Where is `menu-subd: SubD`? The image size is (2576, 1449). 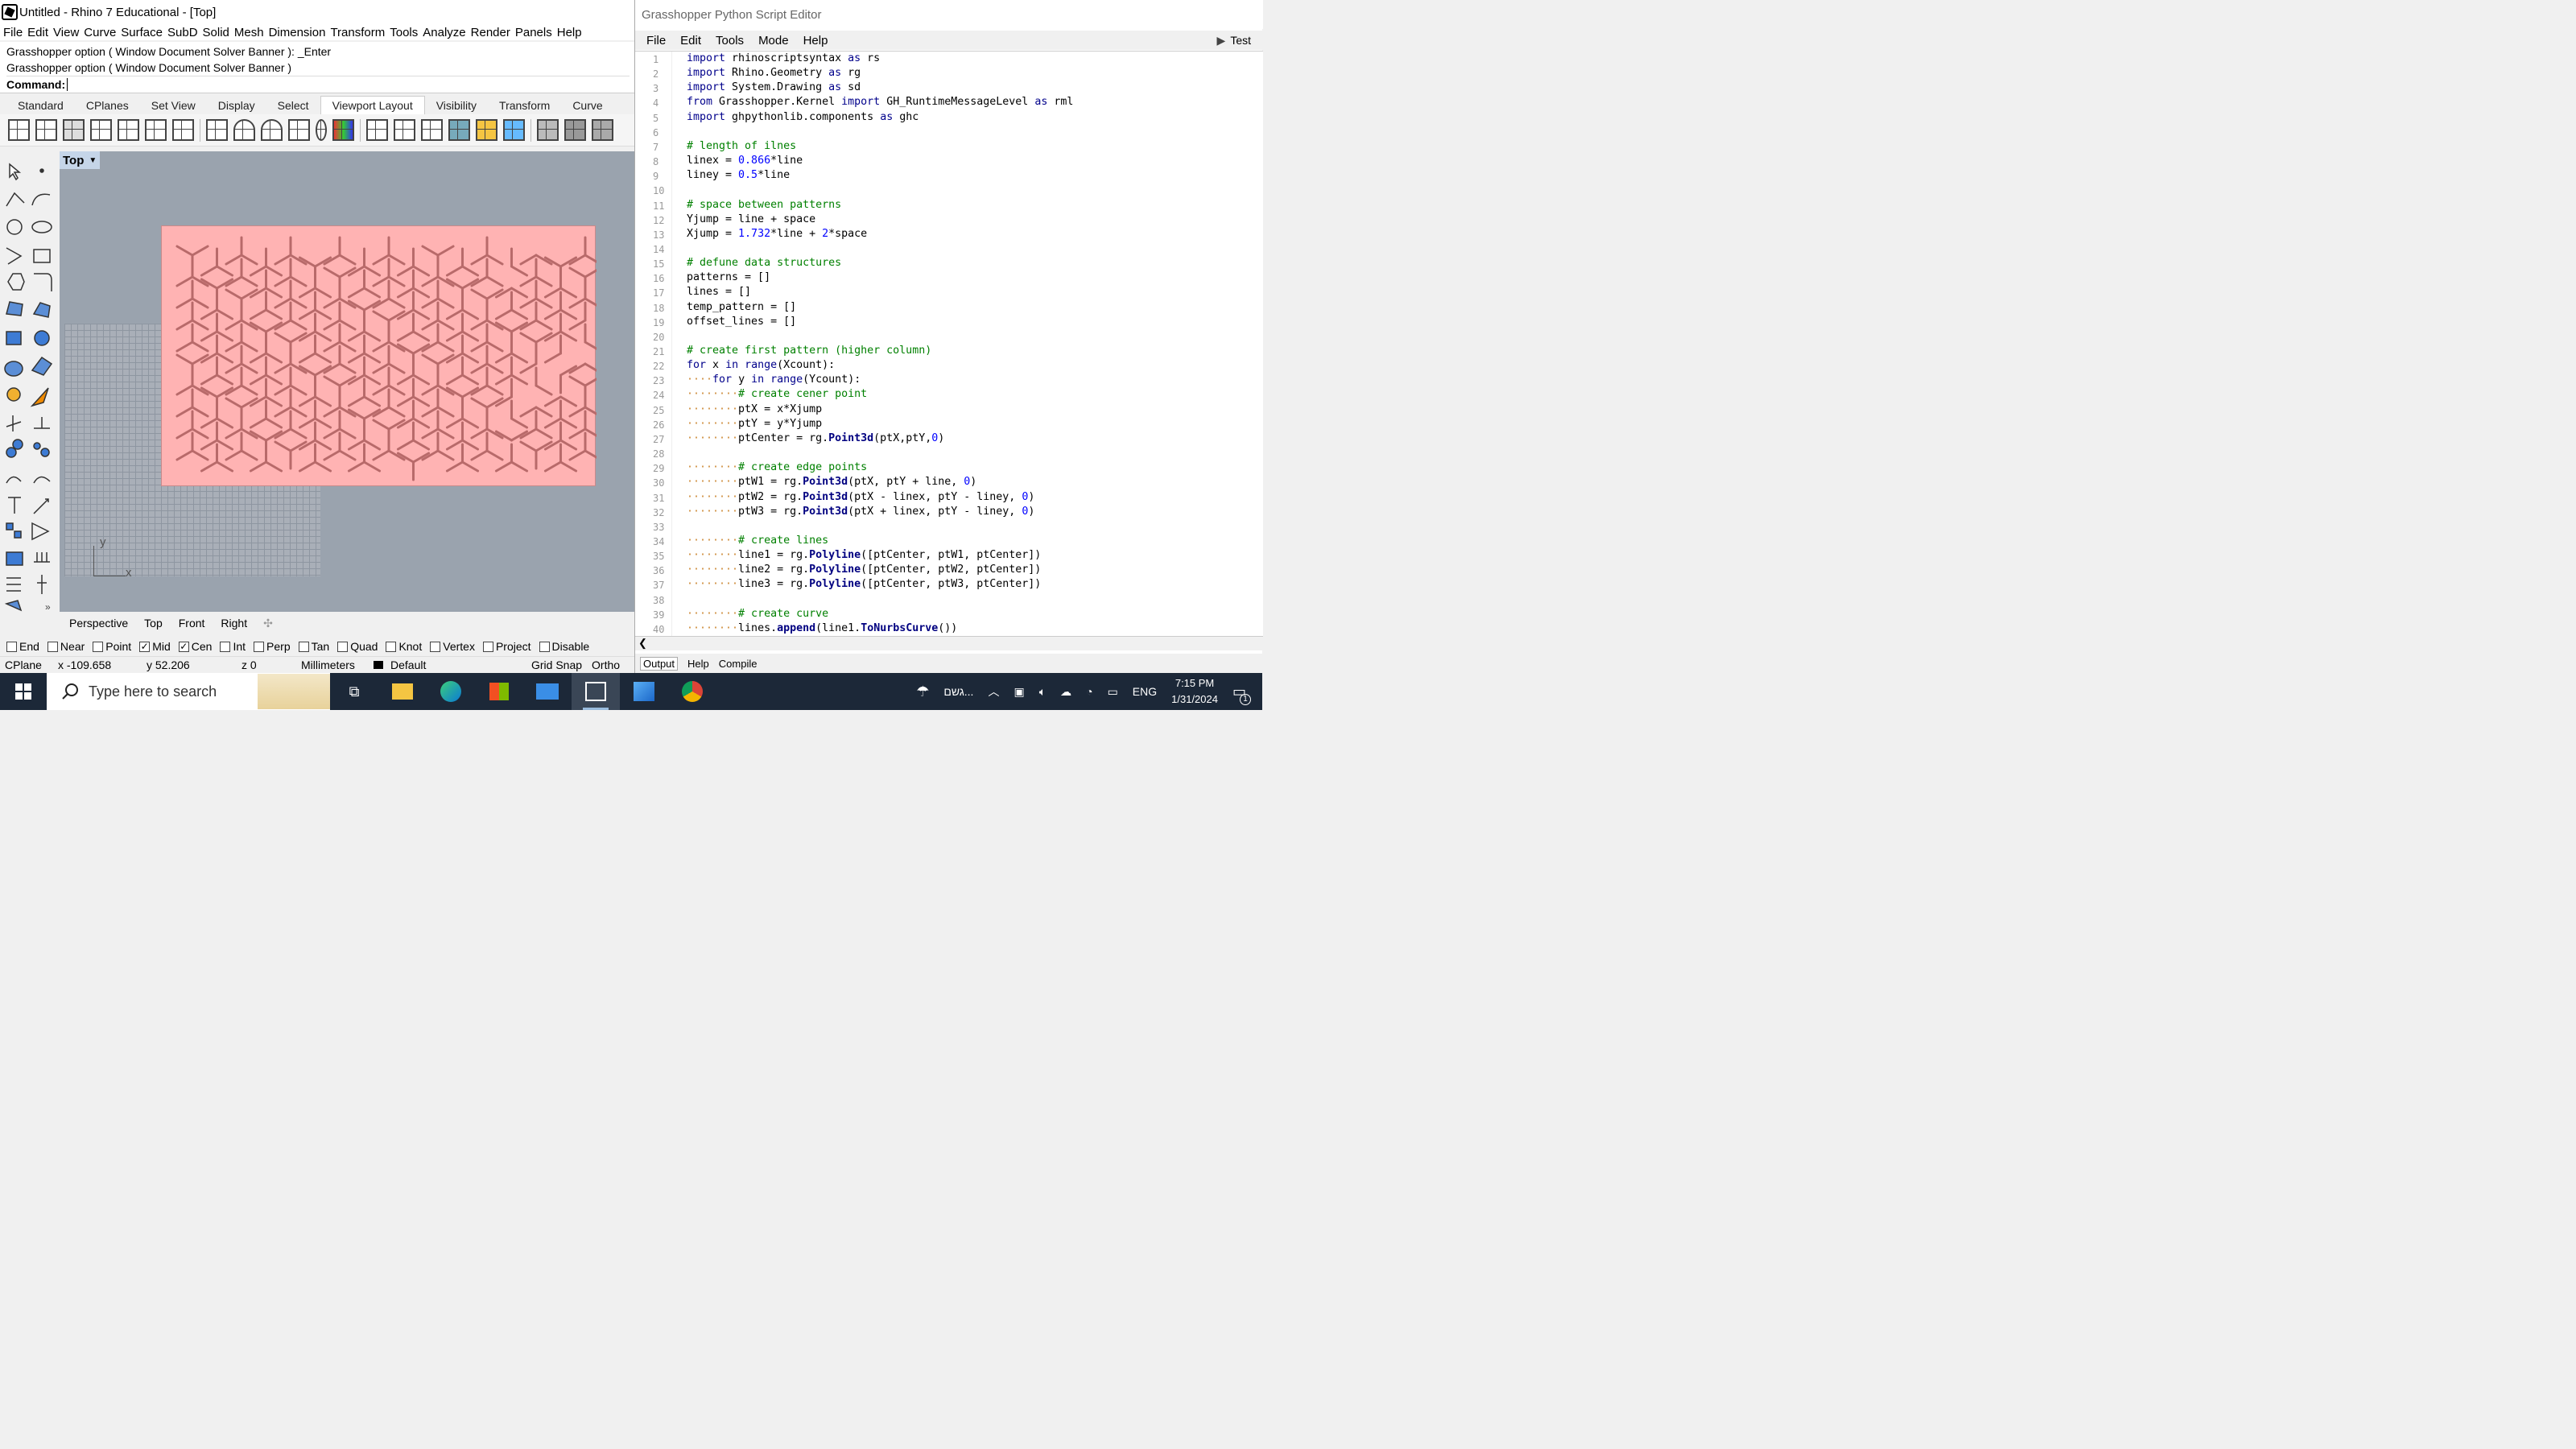
menu-subd: SubD is located at coordinates (182, 32).